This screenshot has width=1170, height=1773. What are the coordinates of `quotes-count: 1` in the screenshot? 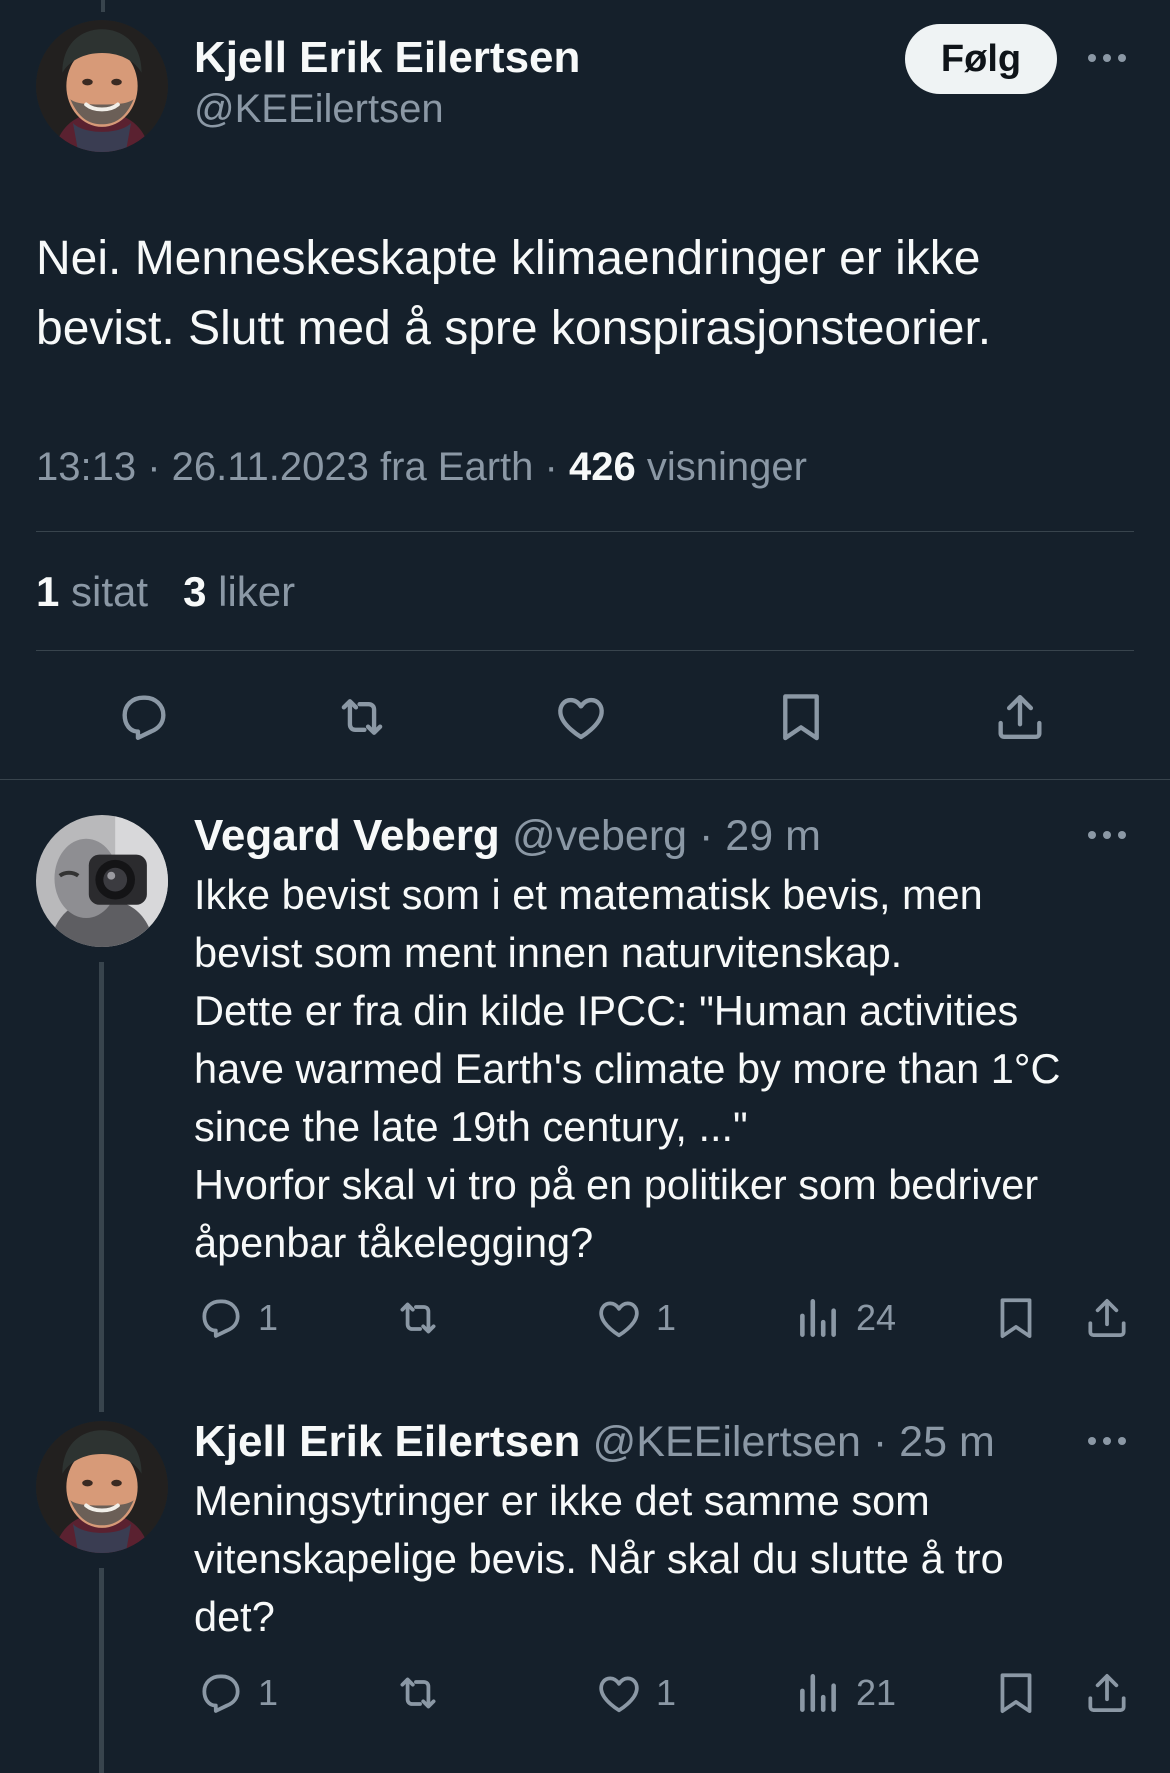 It's located at (48, 591).